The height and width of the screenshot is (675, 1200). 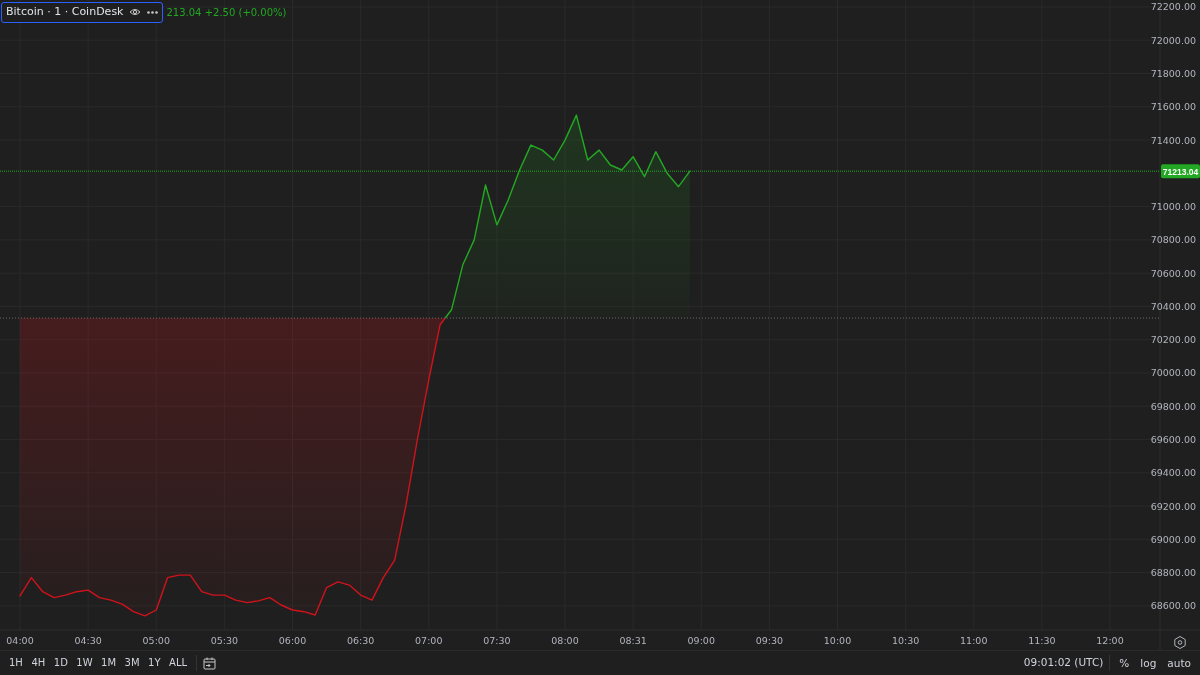 What do you see at coordinates (210, 663) in the screenshot?
I see `calendar-icon` at bounding box center [210, 663].